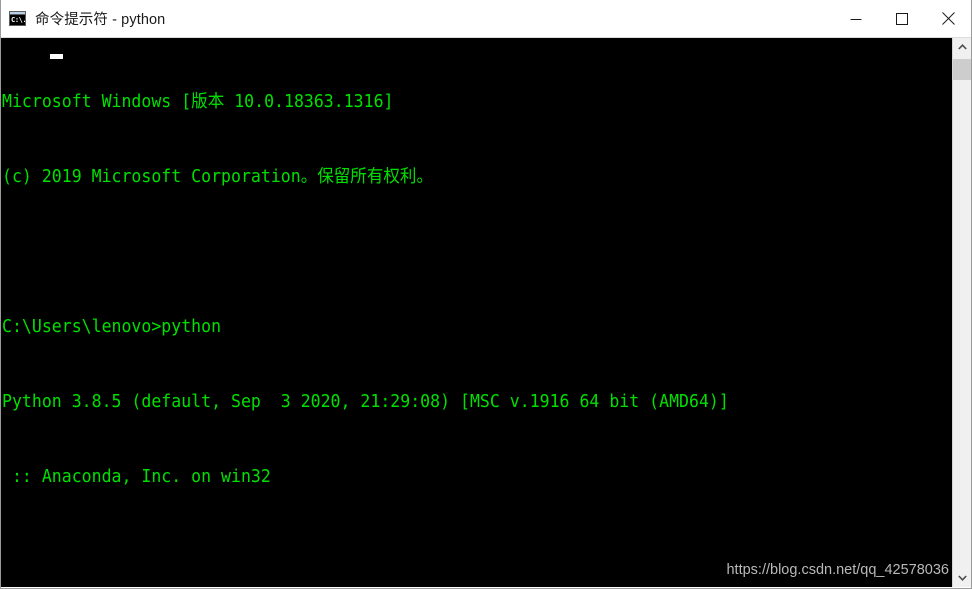 Image resolution: width=972 pixels, height=589 pixels. What do you see at coordinates (100, 20) in the screenshot?
I see `window-title: 命令提示符 - python` at bounding box center [100, 20].